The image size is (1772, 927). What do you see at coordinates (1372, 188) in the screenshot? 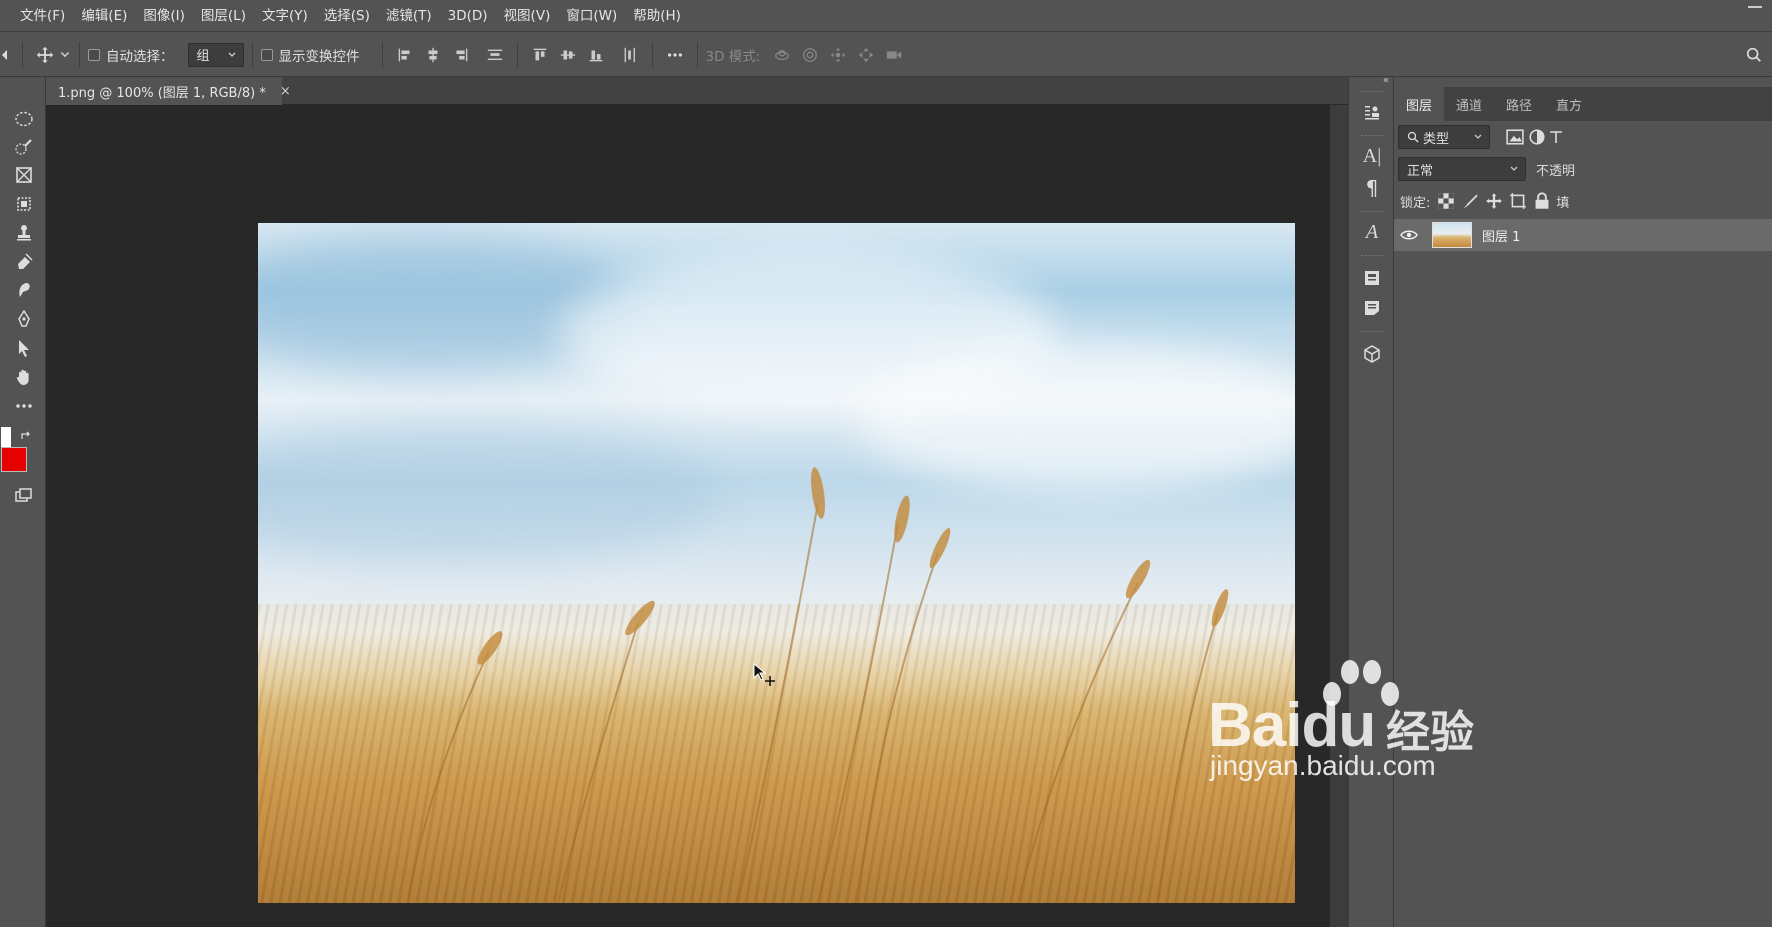
I see `paragraph-panel-icon: ¶` at bounding box center [1372, 188].